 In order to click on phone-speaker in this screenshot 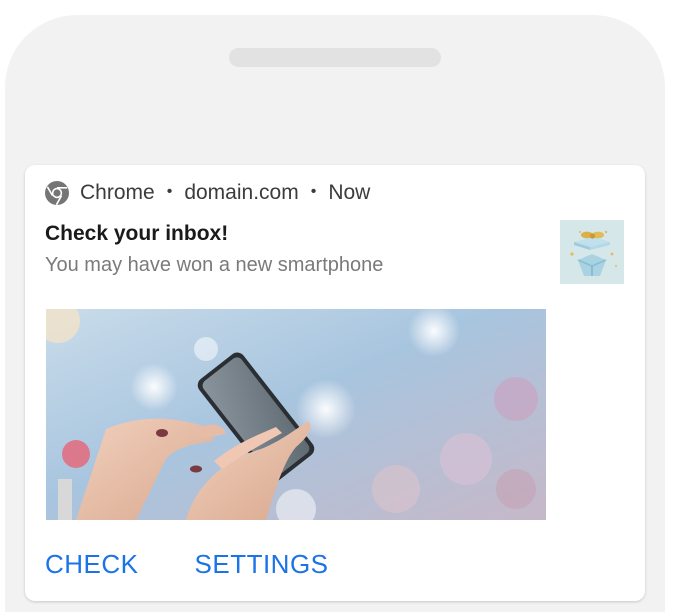, I will do `click(335, 57)`.